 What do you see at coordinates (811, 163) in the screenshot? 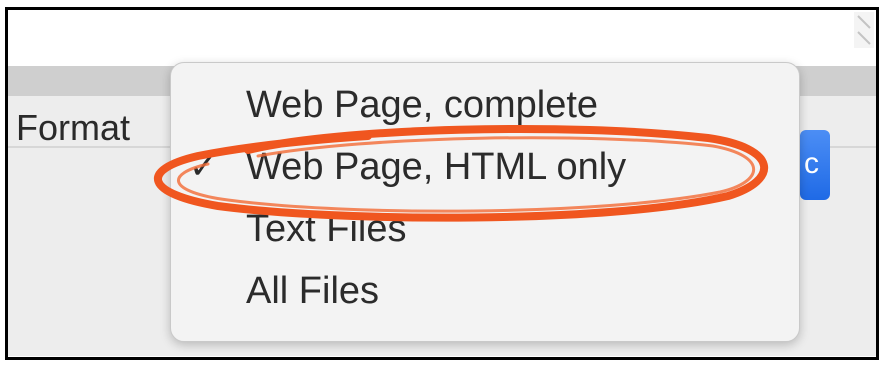
I see `button-partial-glyph: c` at bounding box center [811, 163].